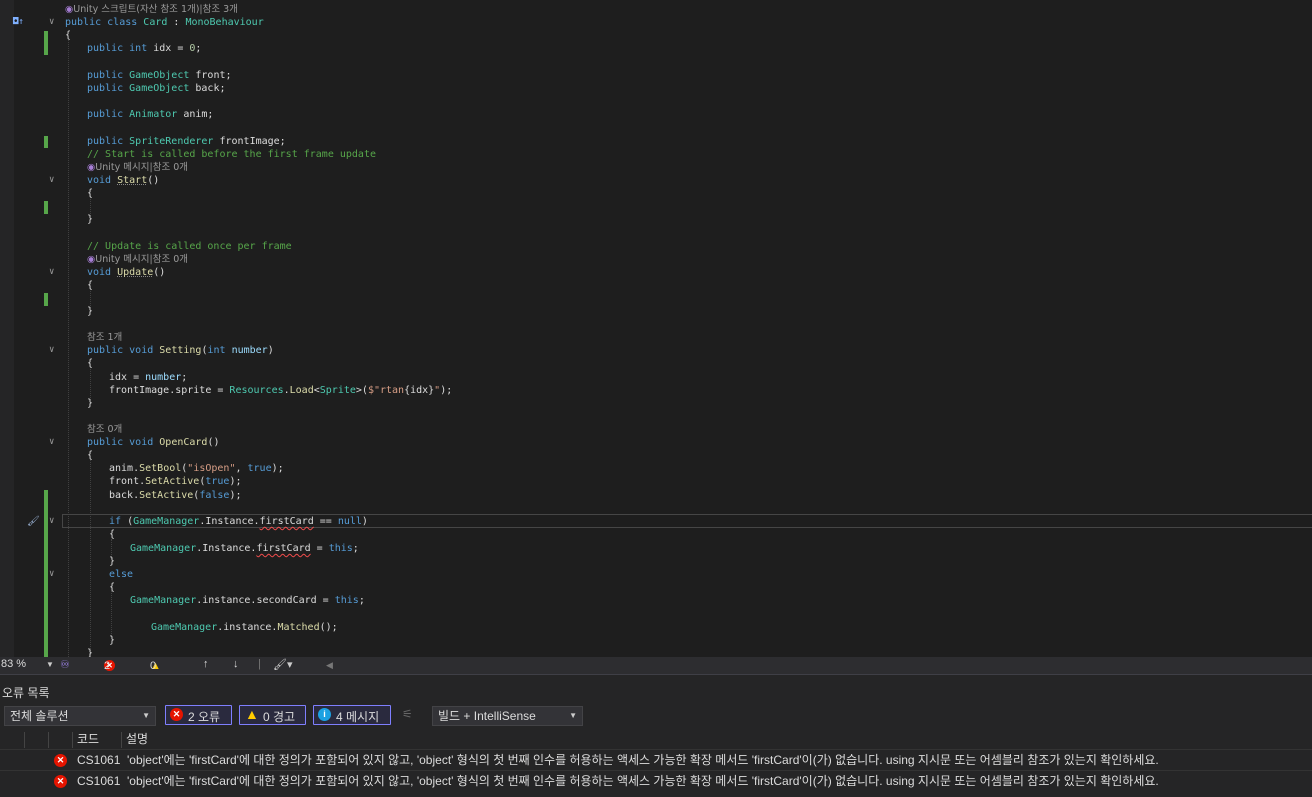 The height and width of the screenshot is (797, 1312). I want to click on prev-issue-arrow-icon: ↑, so click(206, 664).